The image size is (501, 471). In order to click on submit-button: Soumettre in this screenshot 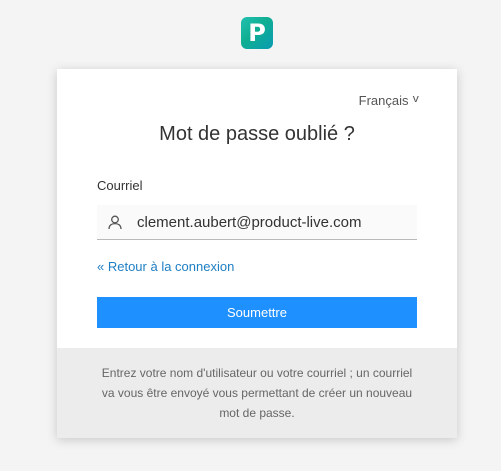, I will do `click(257, 312)`.